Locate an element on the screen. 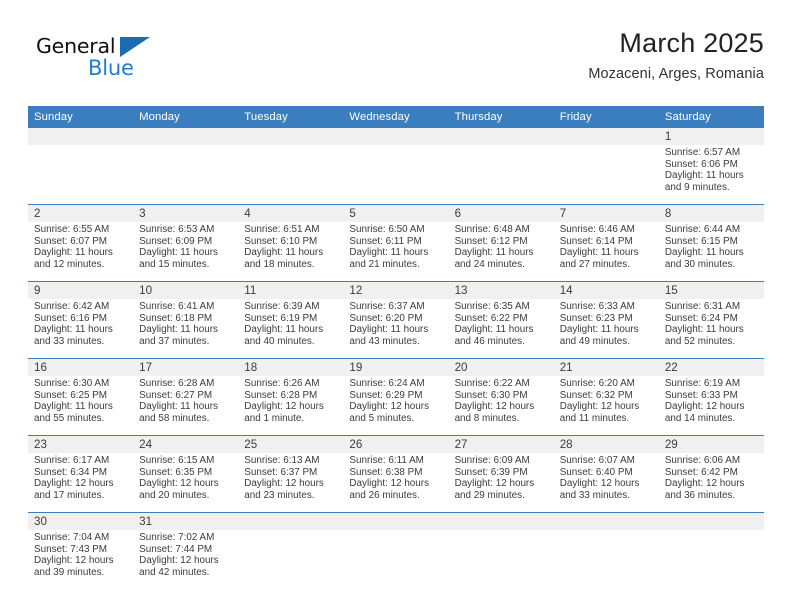  sunrise-text: Sunrise: 6:53 AM is located at coordinates (177, 229).